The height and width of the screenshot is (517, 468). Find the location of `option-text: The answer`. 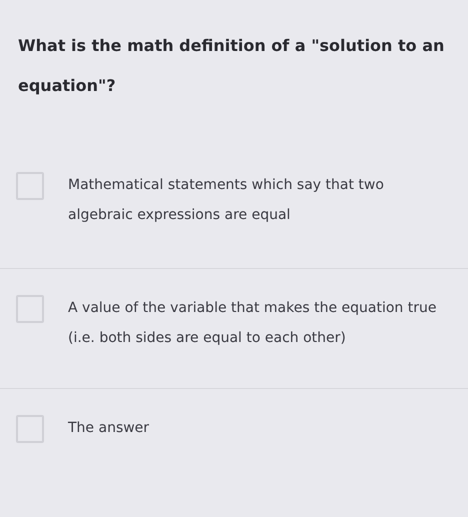

option-text: The answer is located at coordinates (109, 428).